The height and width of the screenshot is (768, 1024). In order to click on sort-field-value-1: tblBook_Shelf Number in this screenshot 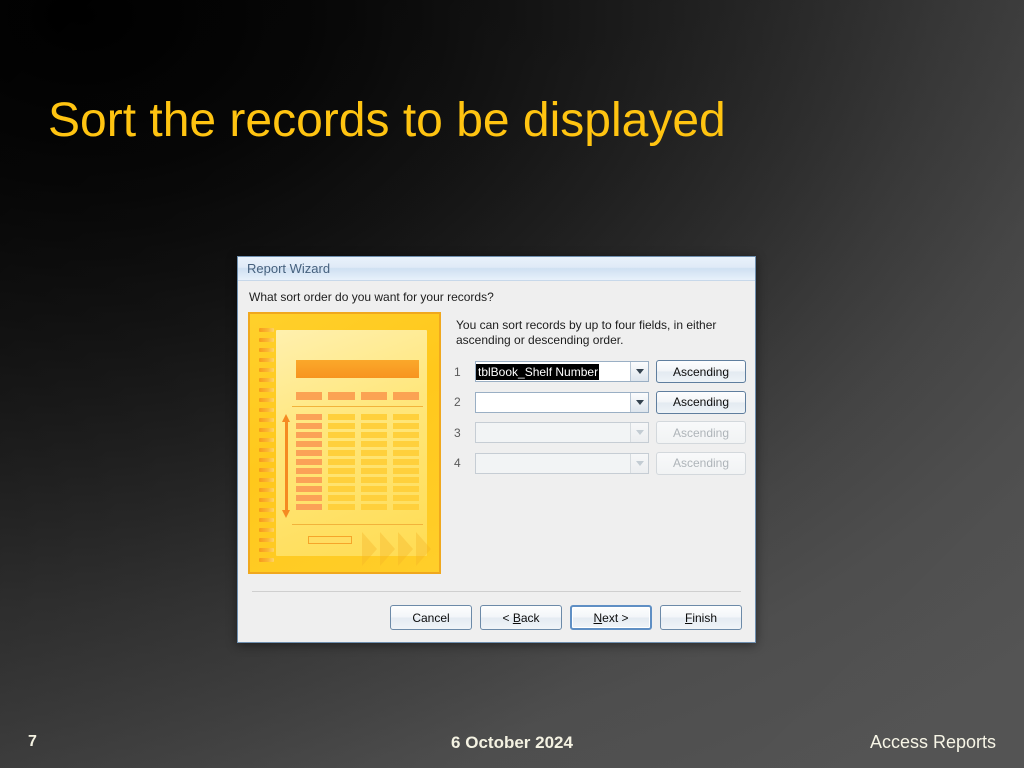, I will do `click(538, 371)`.